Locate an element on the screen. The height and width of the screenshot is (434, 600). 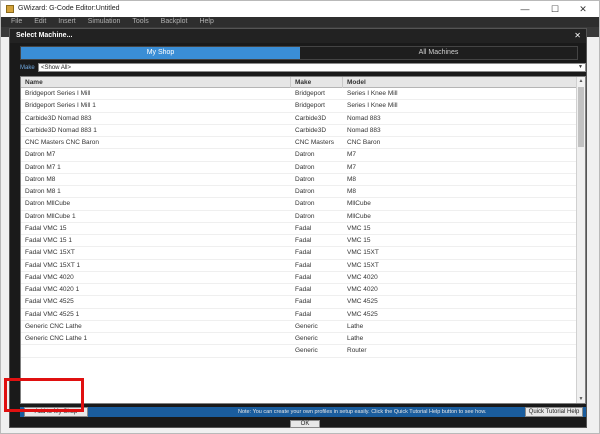
minimize-button: — is located at coordinates (525, 9).